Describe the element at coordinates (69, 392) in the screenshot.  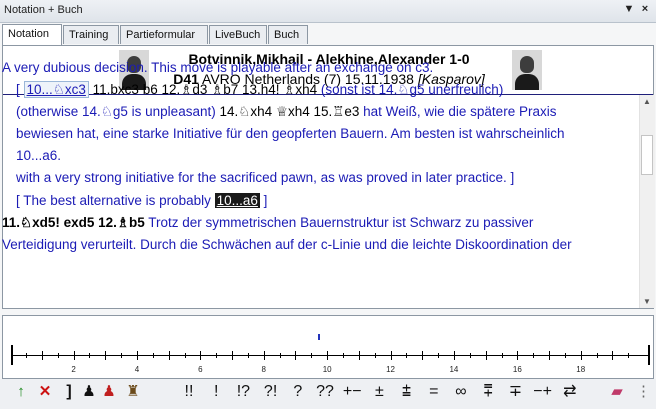
I see `bracket-icon: ]` at that location.